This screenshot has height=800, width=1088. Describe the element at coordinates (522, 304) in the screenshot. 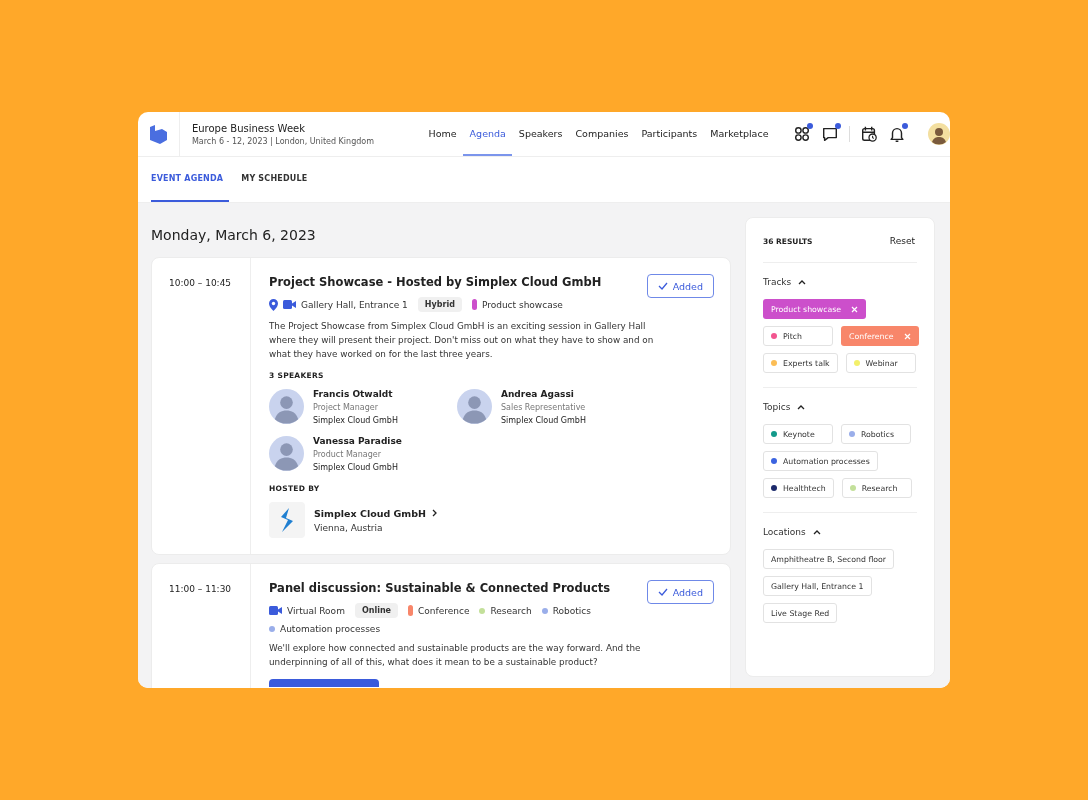

I see `tag-label: Product showcase` at that location.